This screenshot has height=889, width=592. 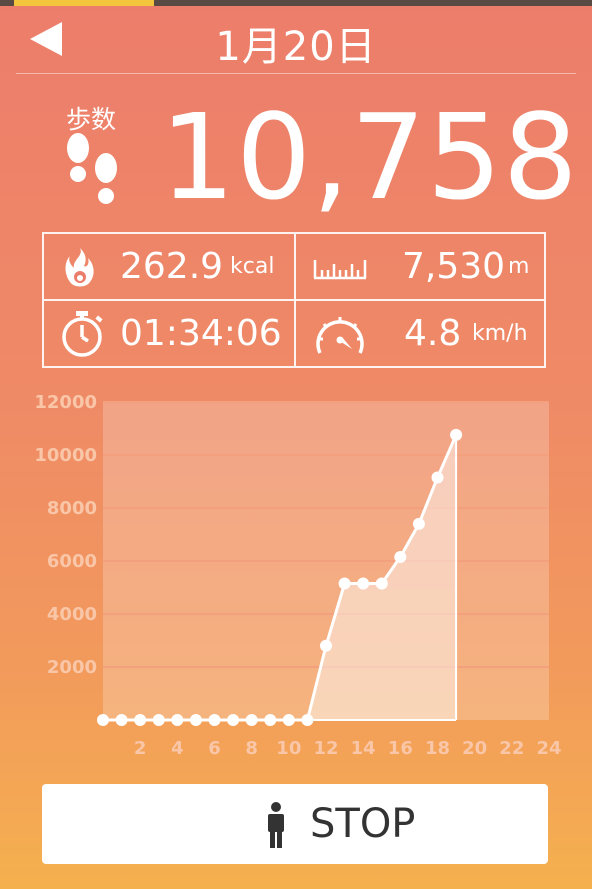 I want to click on calories-value: 262.9, so click(x=172, y=266).